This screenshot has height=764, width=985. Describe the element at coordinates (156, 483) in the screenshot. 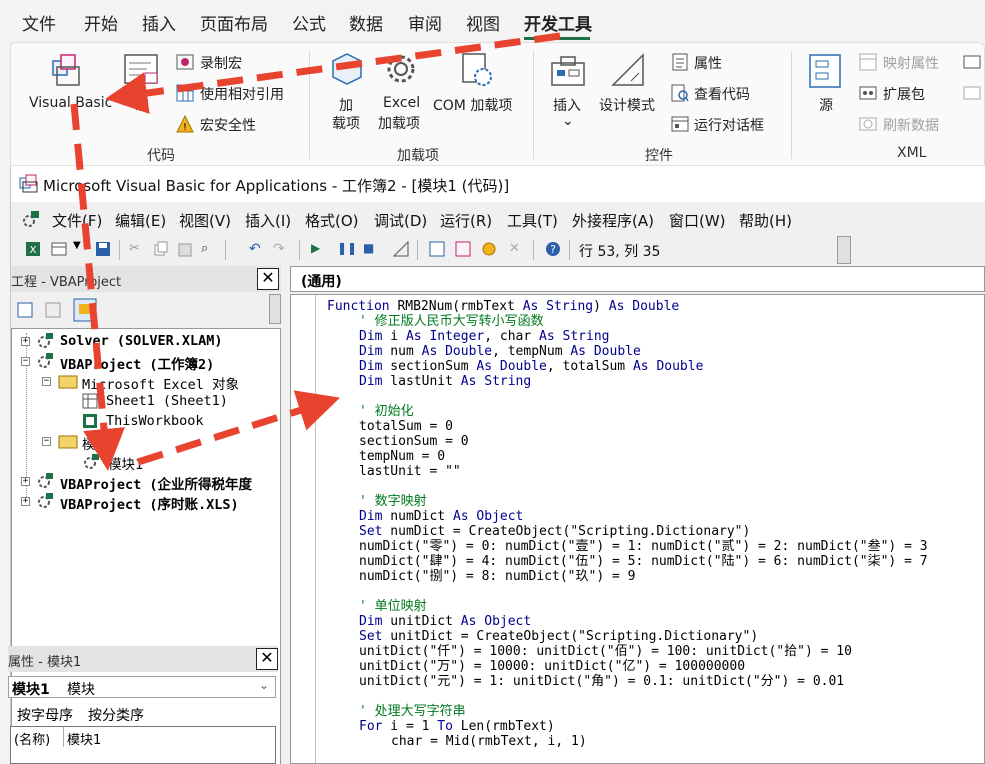

I see `tree-node-tax-project: VBAProject (企业所得税年度` at that location.